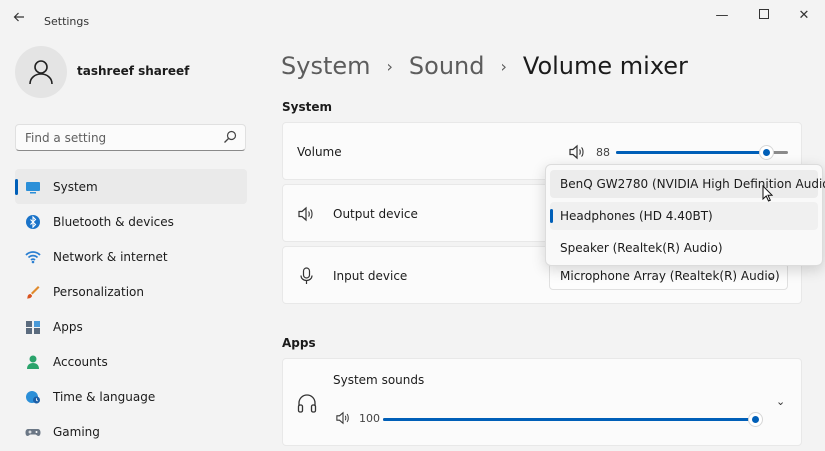 This screenshot has width=825, height=451. I want to click on volume-slider-thumb, so click(766, 152).